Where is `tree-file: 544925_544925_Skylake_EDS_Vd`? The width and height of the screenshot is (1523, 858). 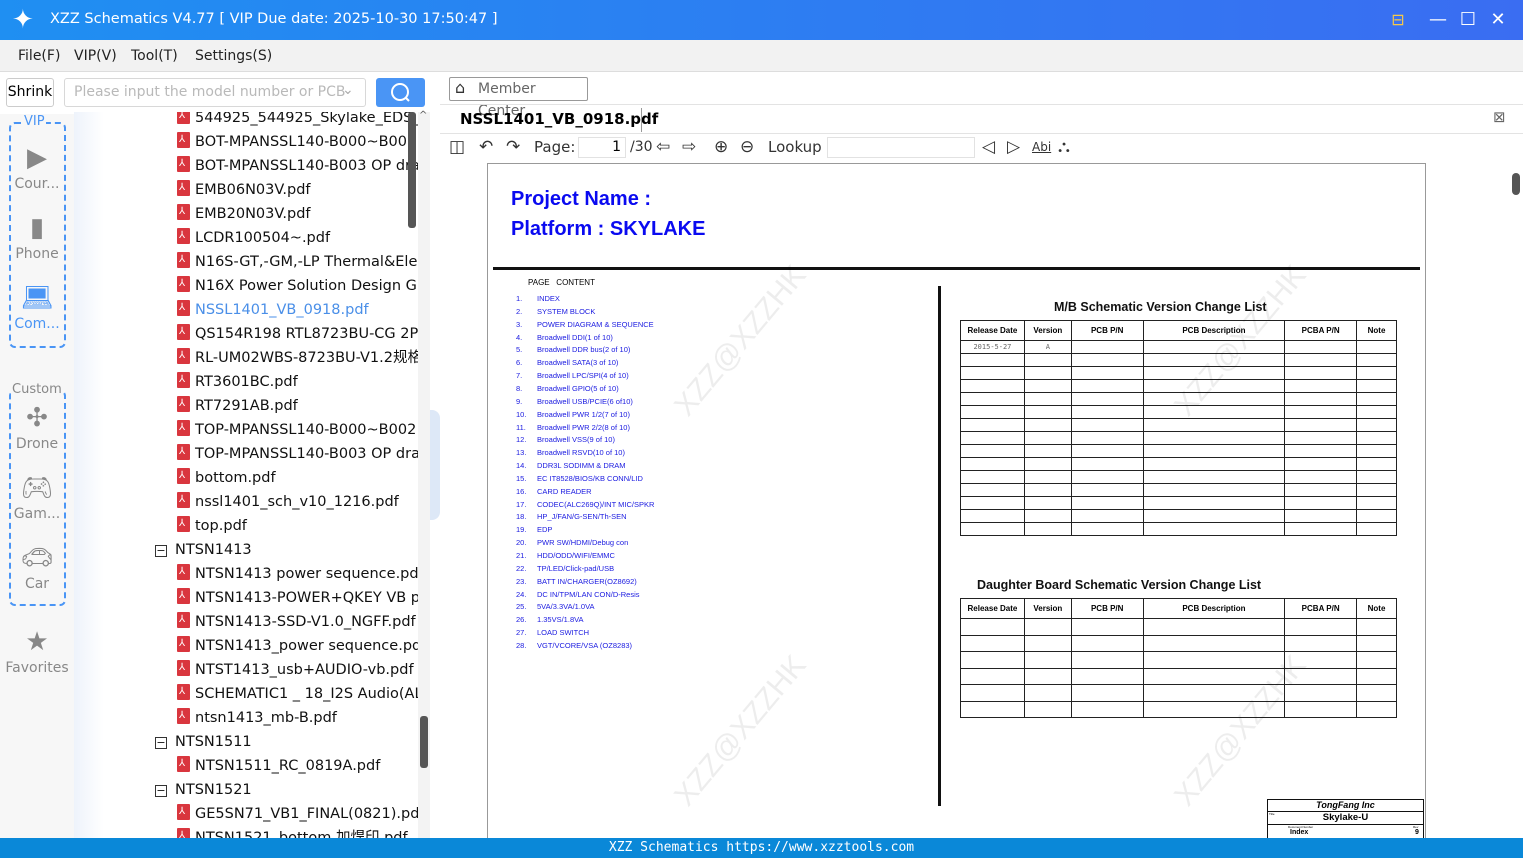
tree-file: 544925_544925_Skylake_EDS_Vd is located at coordinates (297, 121).